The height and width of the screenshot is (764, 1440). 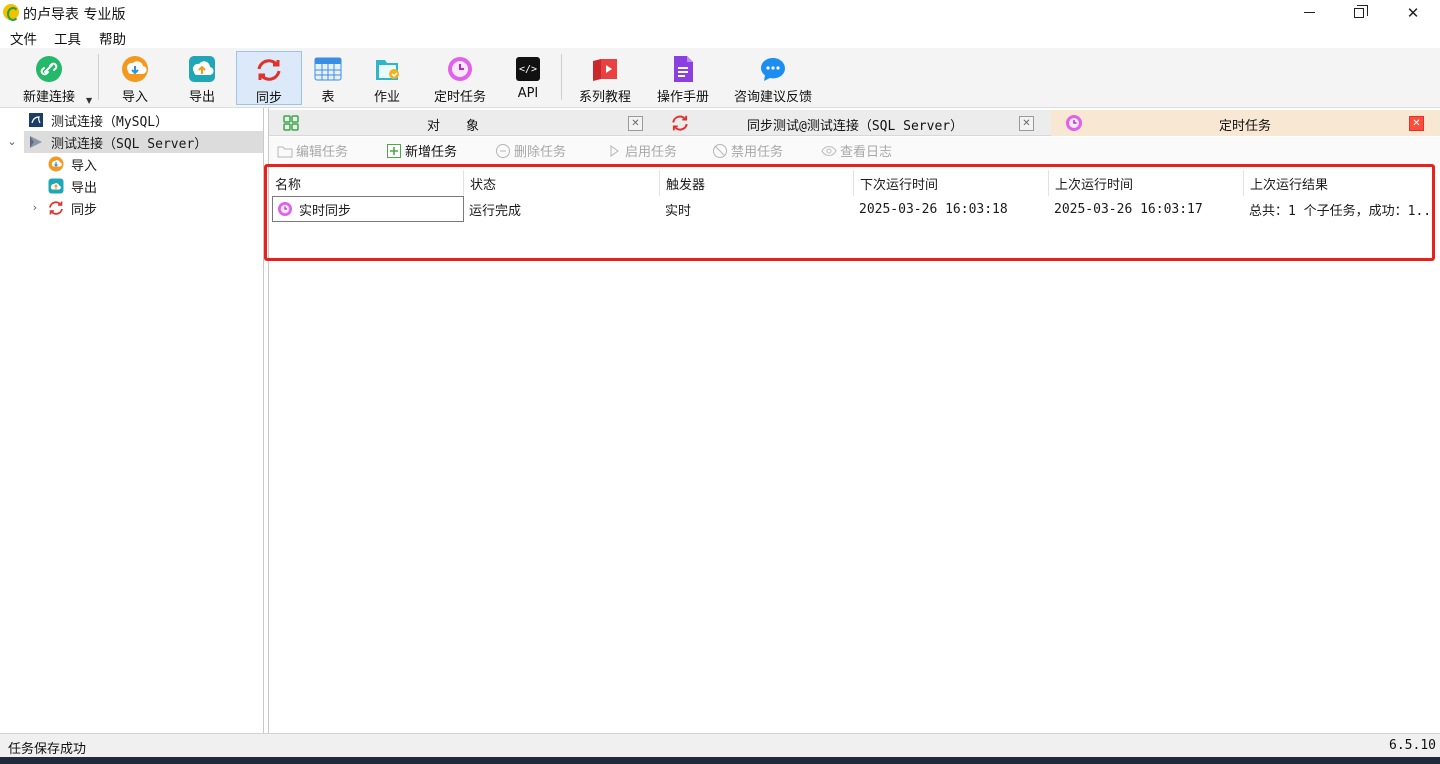 I want to click on window-title: 的卢导表 专业版, so click(x=74, y=15).